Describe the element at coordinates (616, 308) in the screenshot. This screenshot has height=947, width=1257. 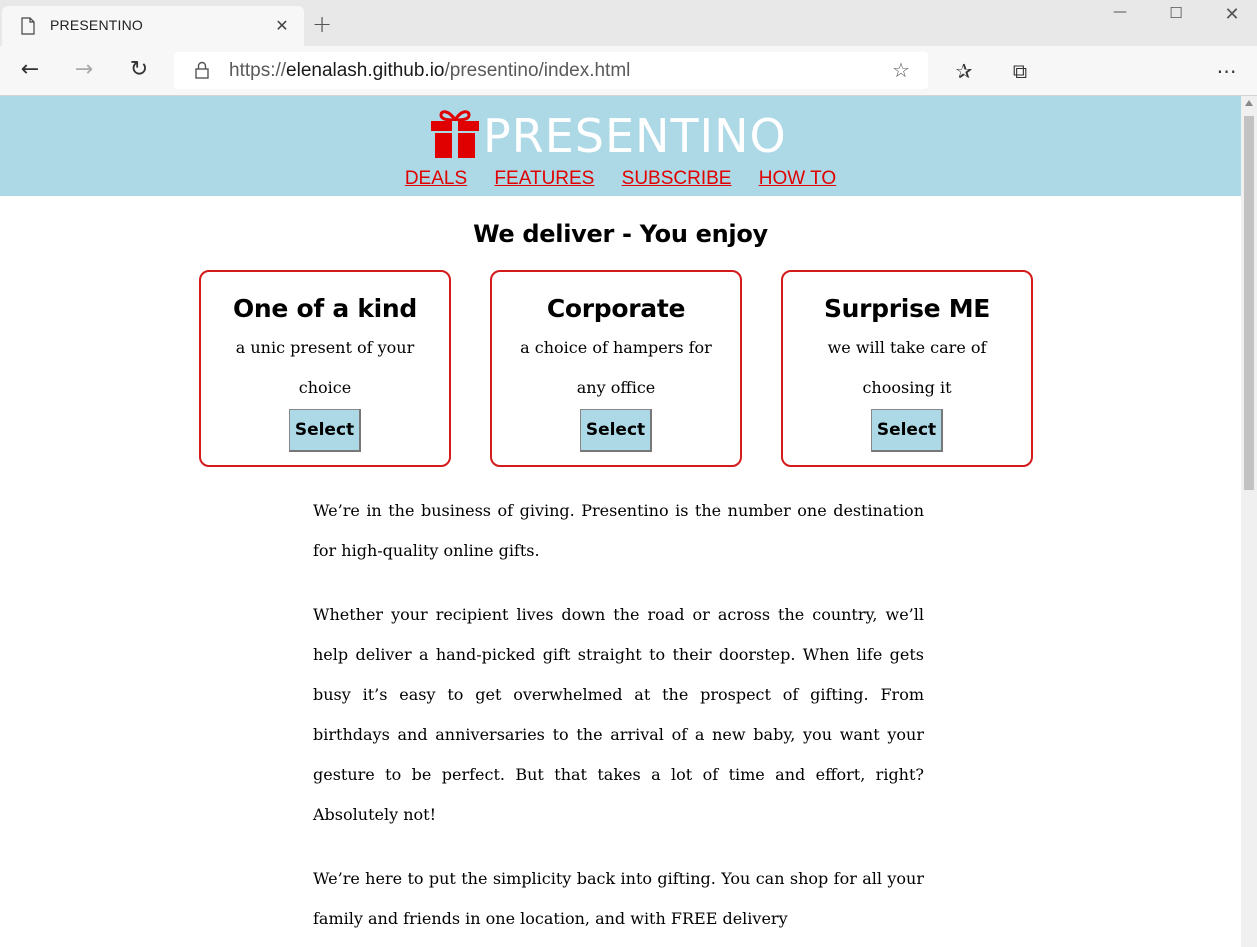
I see `card-title: Corporate` at that location.